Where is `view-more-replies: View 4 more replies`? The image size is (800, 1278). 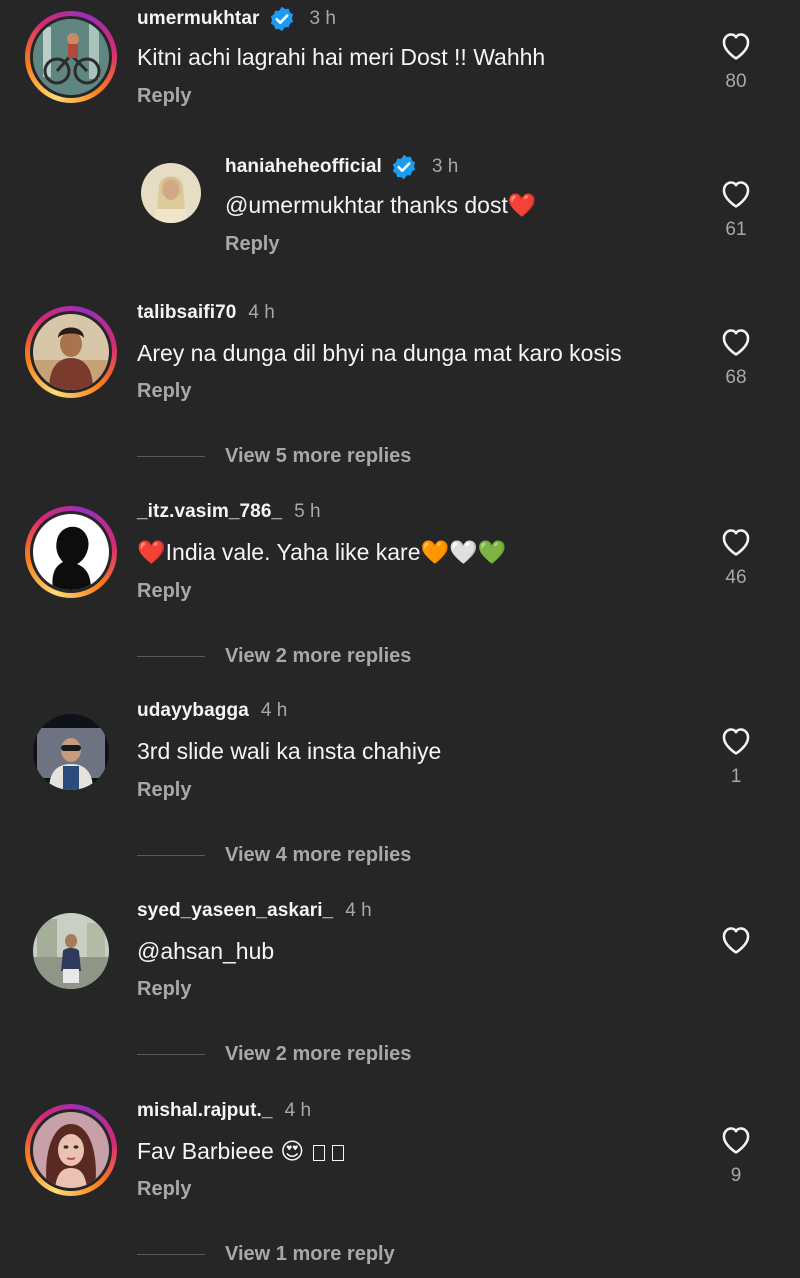 view-more-replies: View 4 more replies is located at coordinates (274, 855).